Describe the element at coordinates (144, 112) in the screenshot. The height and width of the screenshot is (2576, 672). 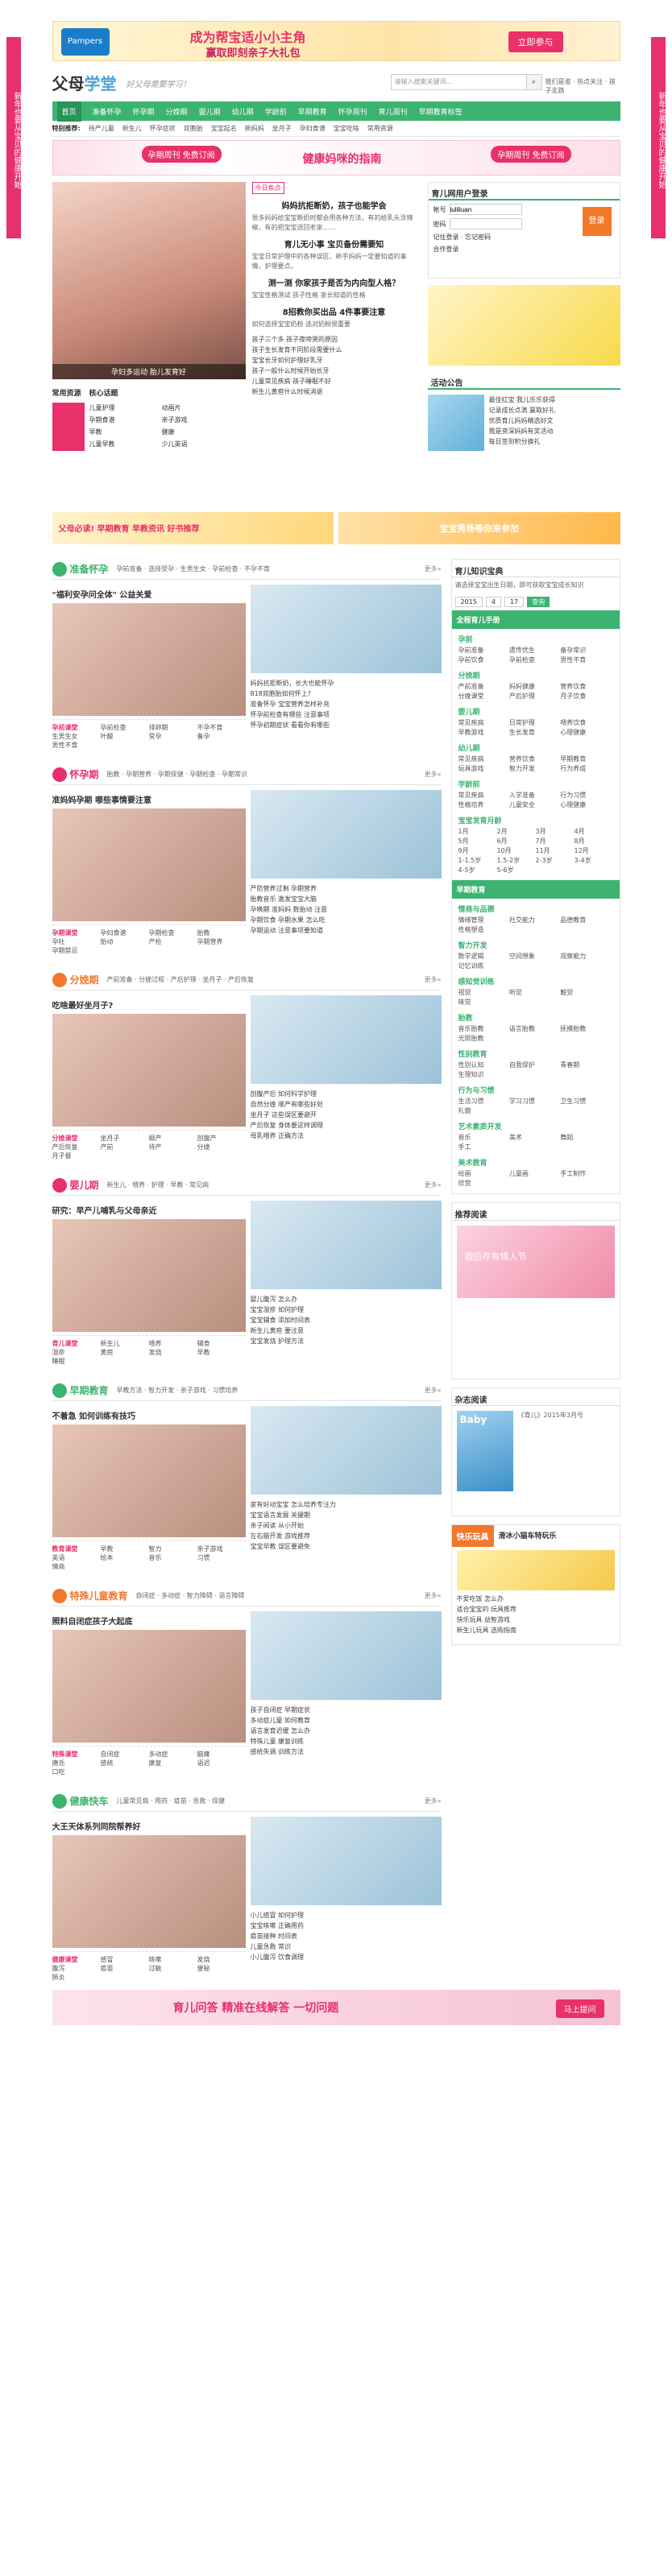
I see `nav-item: 怀孕期` at that location.